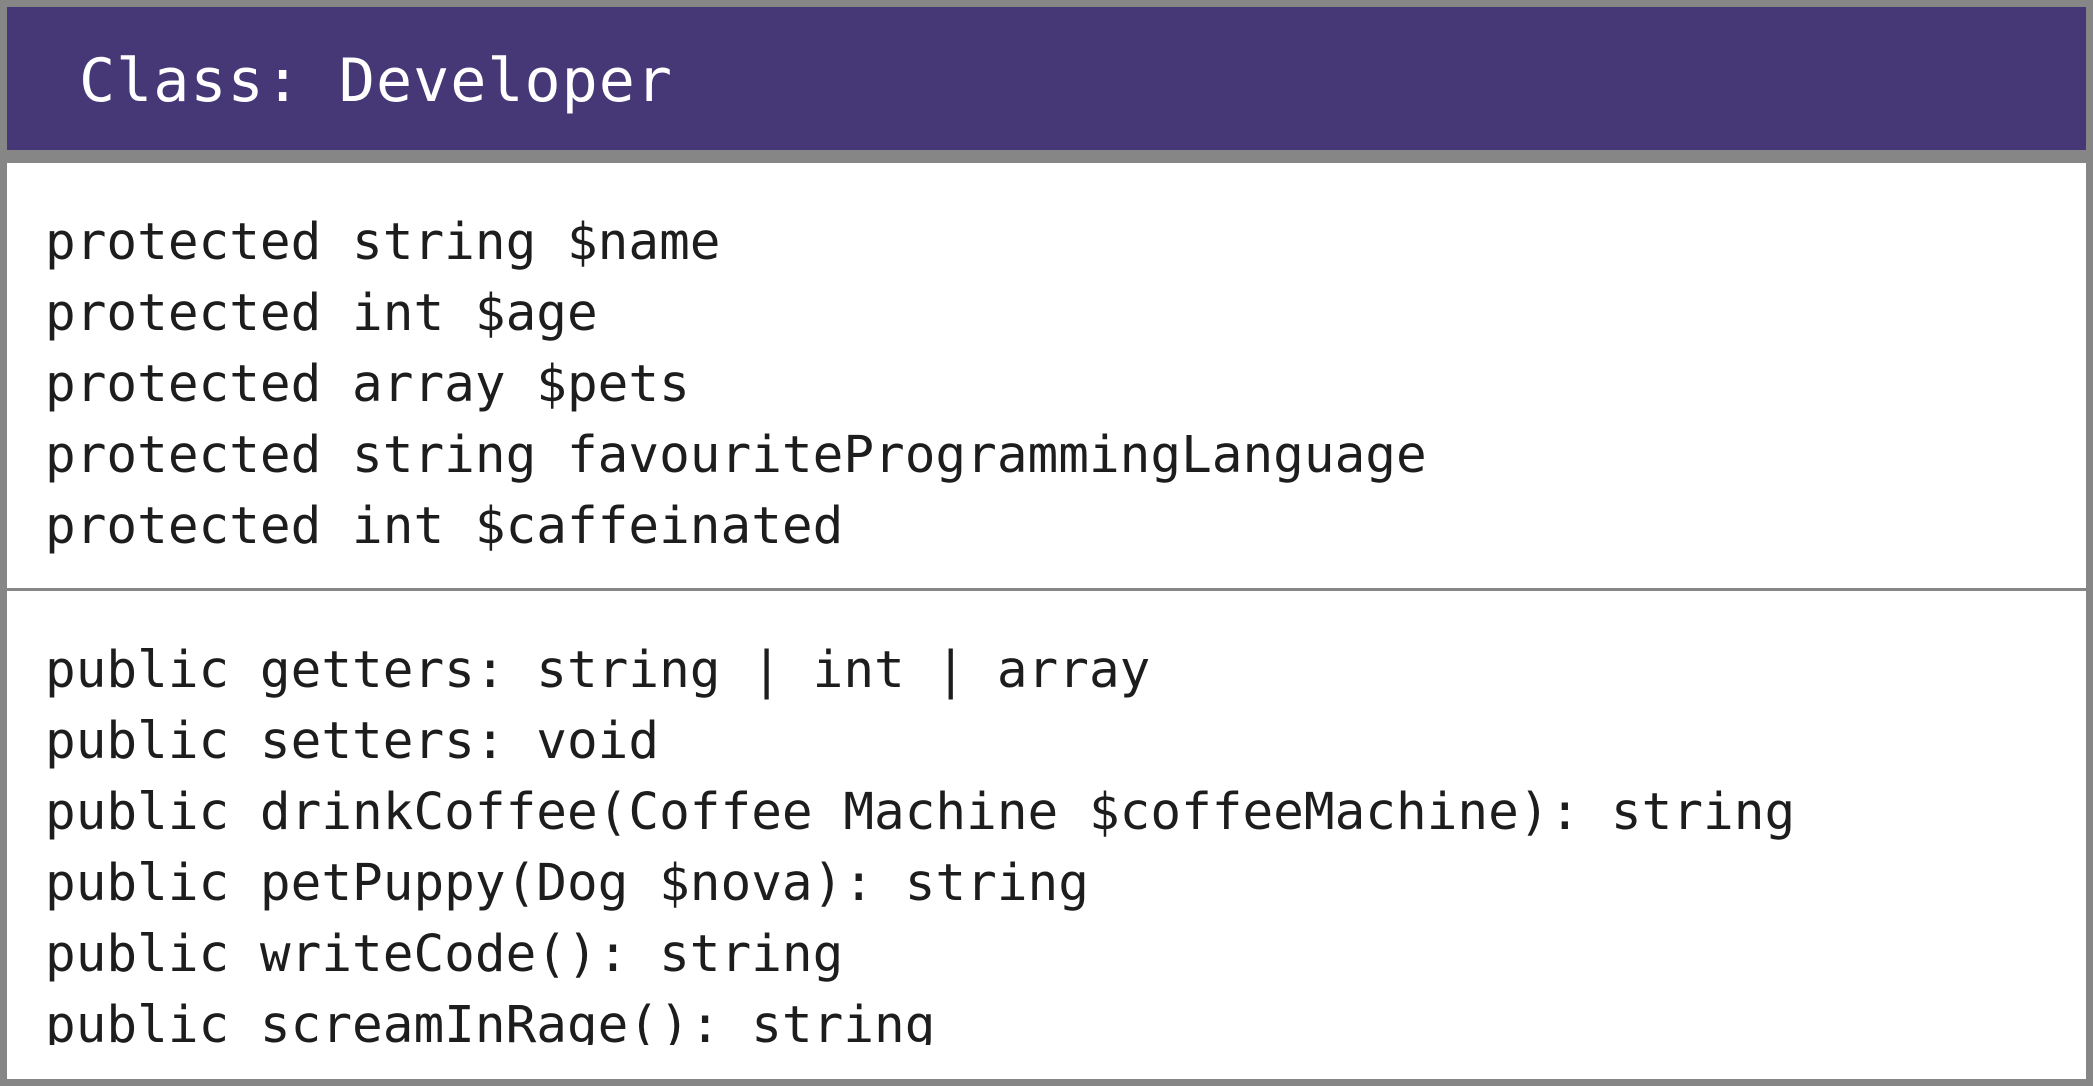  What do you see at coordinates (352, 741) in the screenshot?
I see `method-item: public setters: void` at bounding box center [352, 741].